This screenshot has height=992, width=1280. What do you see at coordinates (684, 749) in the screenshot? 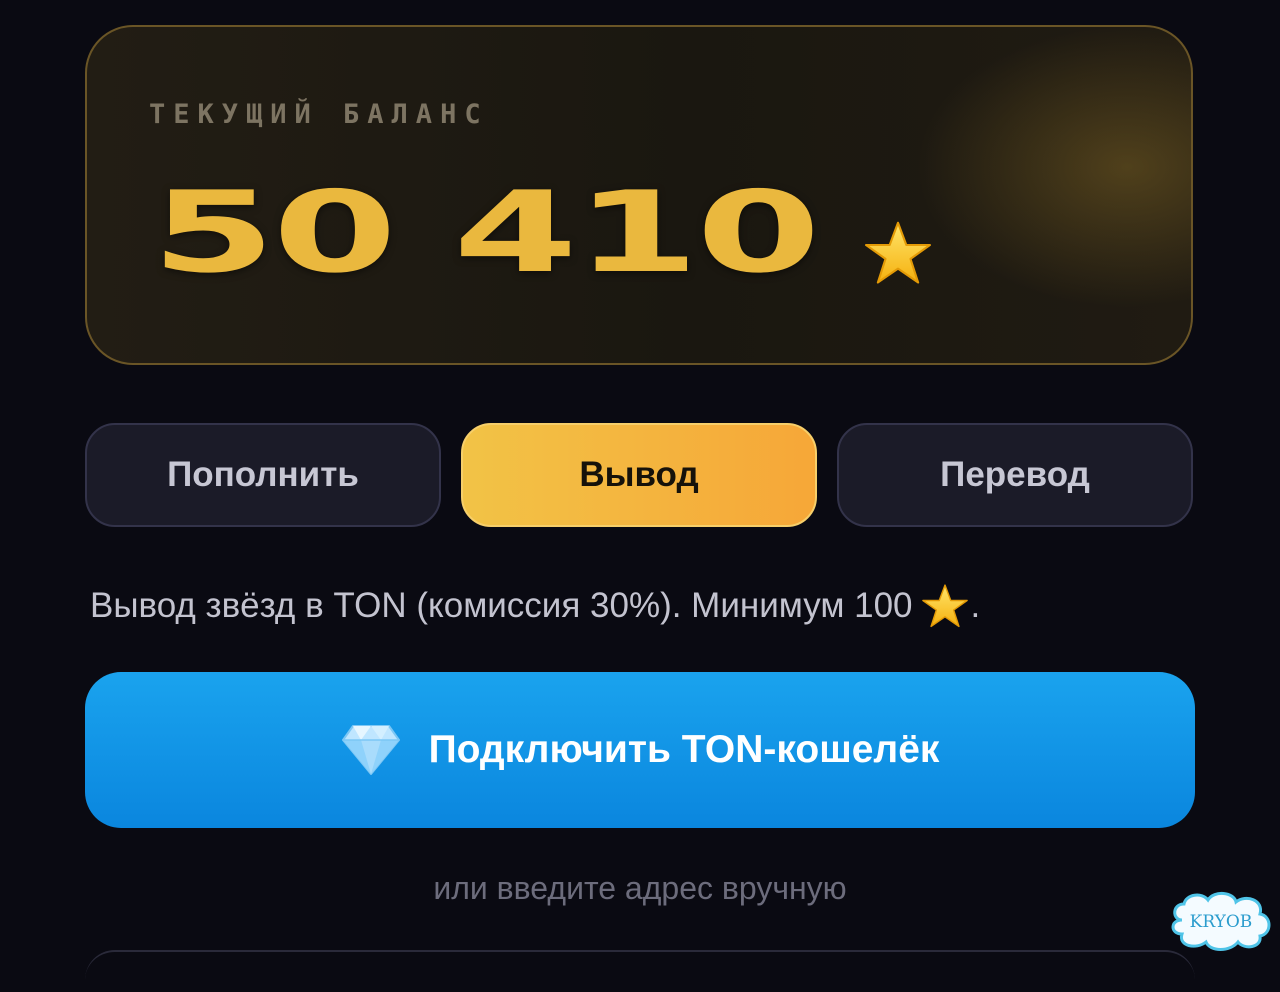
I see `connect-ton-wallet-label: Подключить TON-кошелёк` at bounding box center [684, 749].